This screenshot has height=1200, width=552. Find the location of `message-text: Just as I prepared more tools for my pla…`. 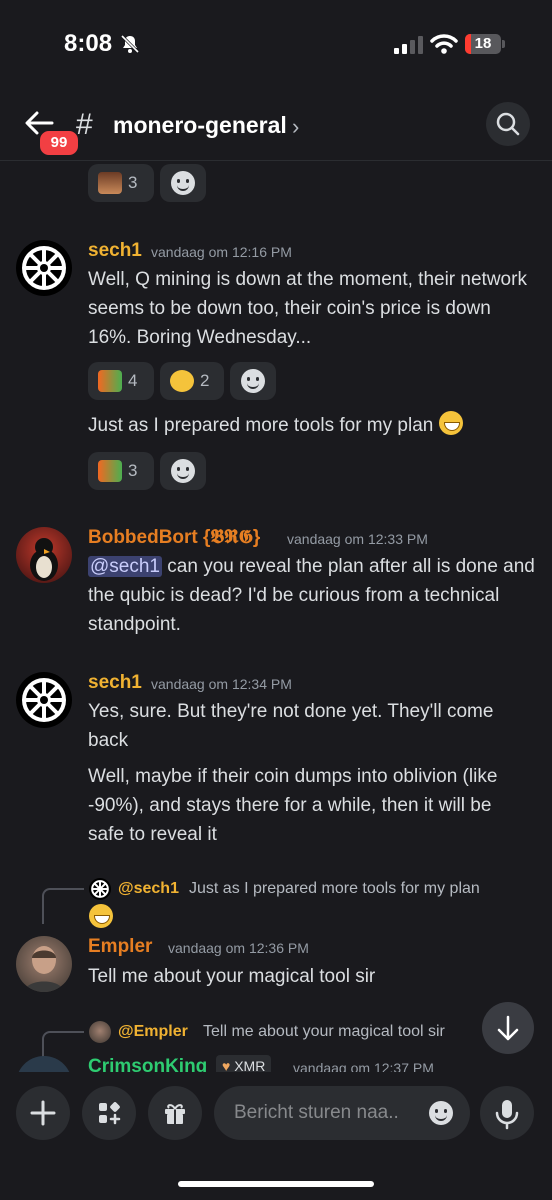

message-text: Just as I prepared more tools for my pla… is located at coordinates (308, 425).